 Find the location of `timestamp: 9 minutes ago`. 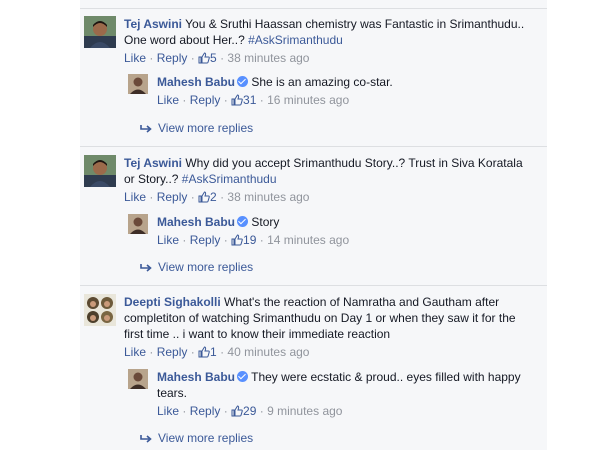

timestamp: 9 minutes ago is located at coordinates (304, 411).